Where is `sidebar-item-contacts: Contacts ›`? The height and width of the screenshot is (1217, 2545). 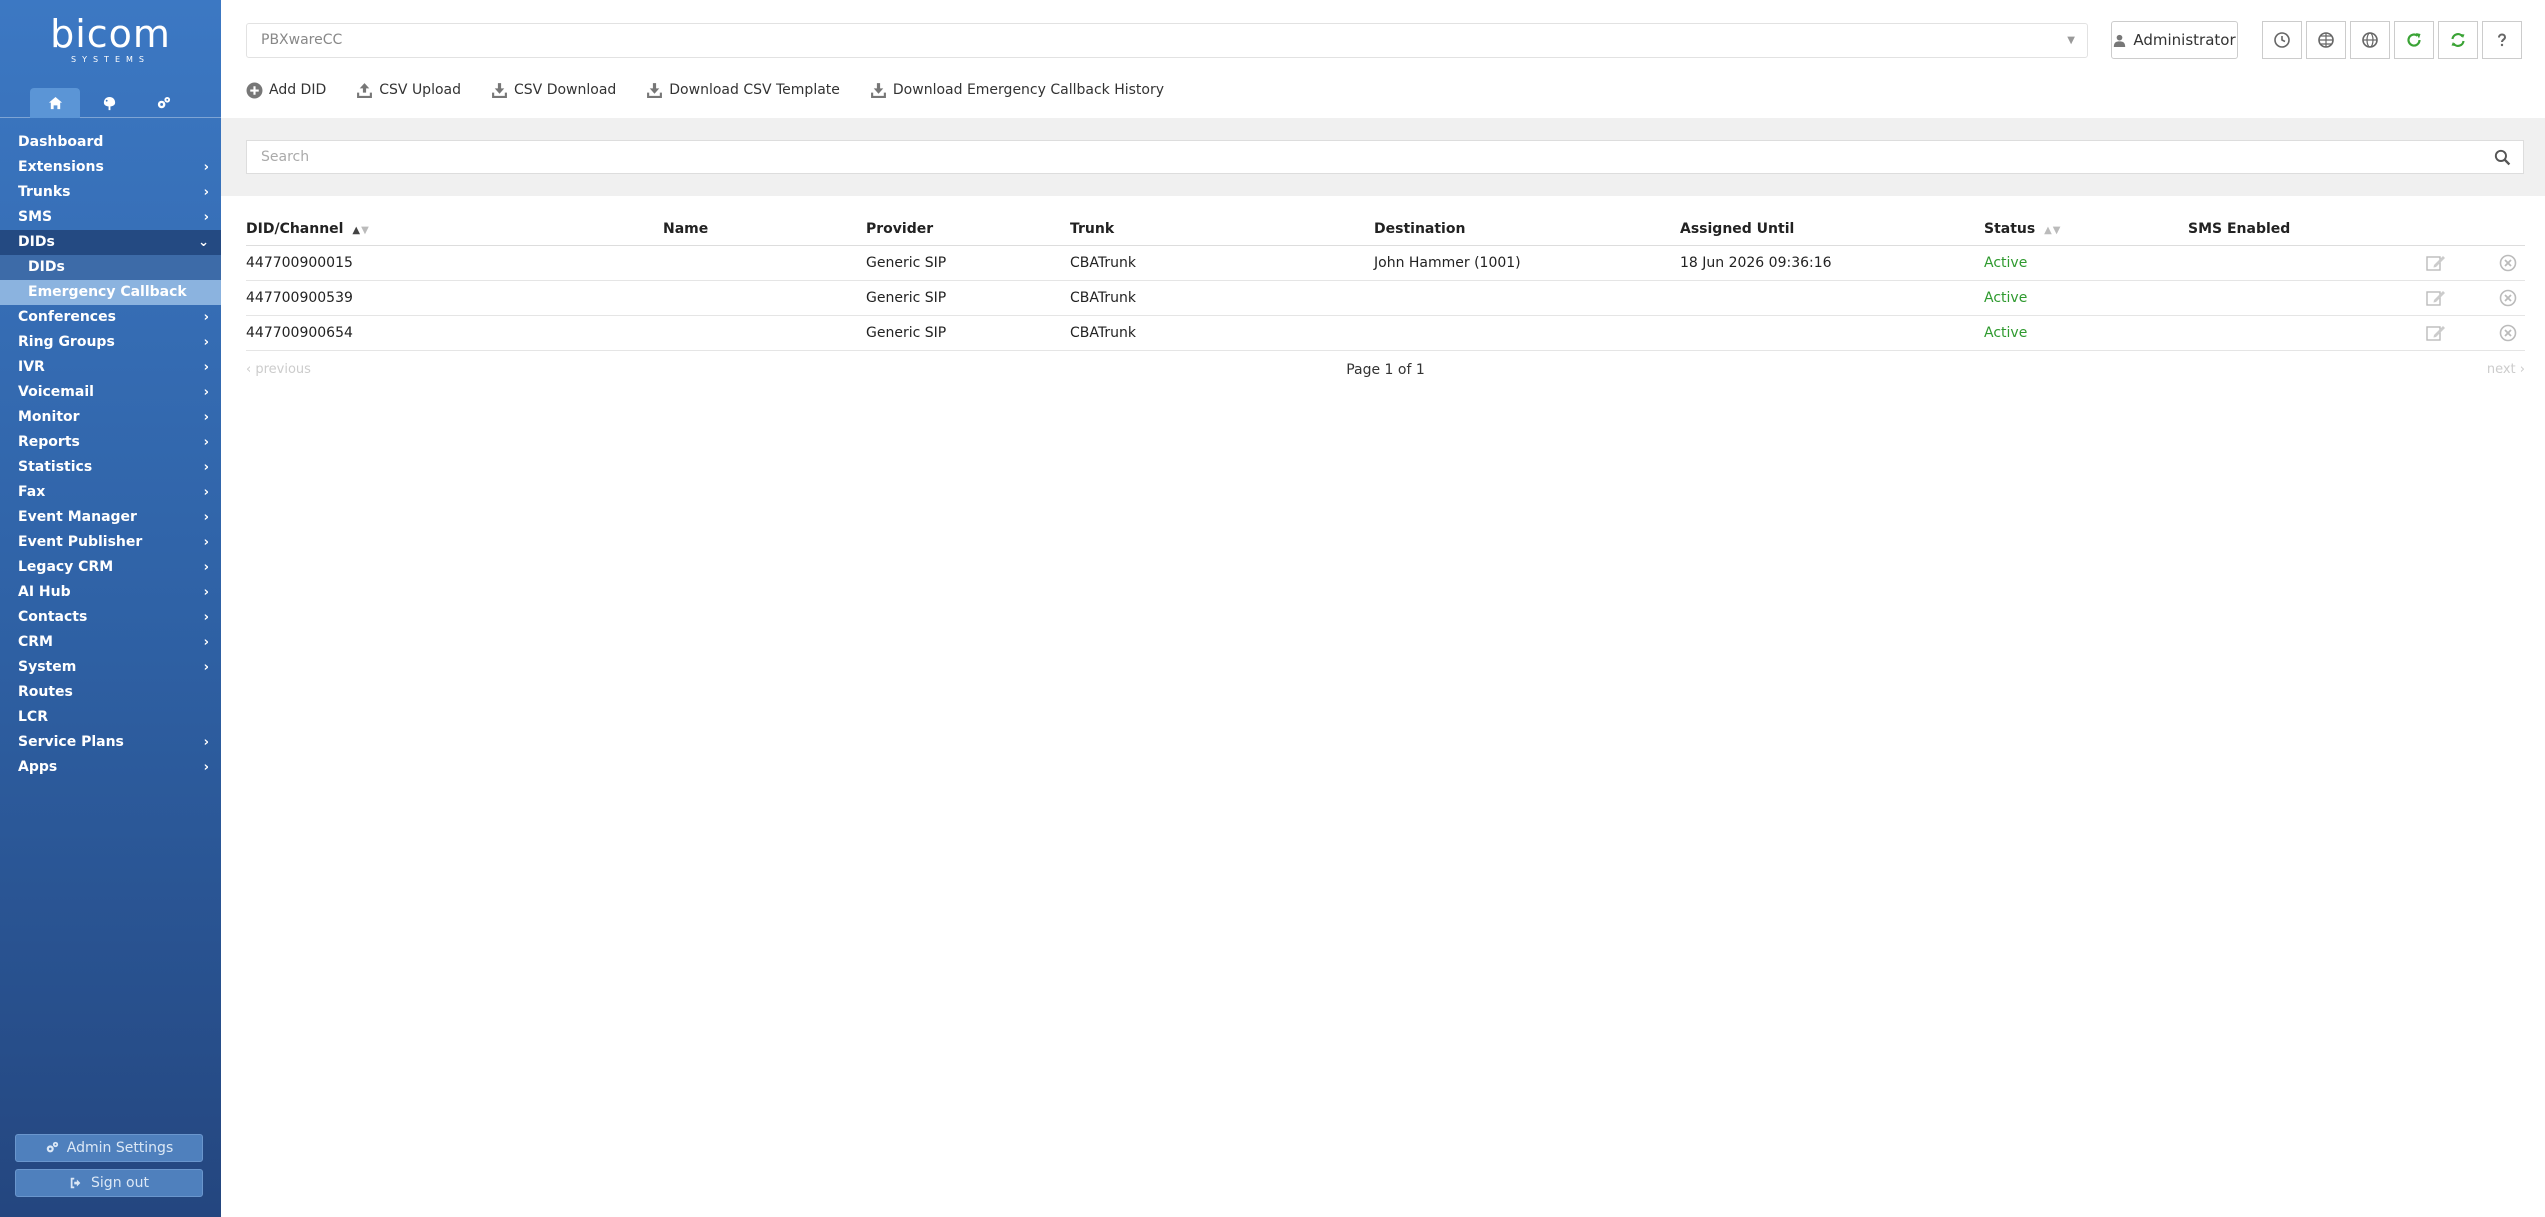 sidebar-item-contacts: Contacts › is located at coordinates (110, 617).